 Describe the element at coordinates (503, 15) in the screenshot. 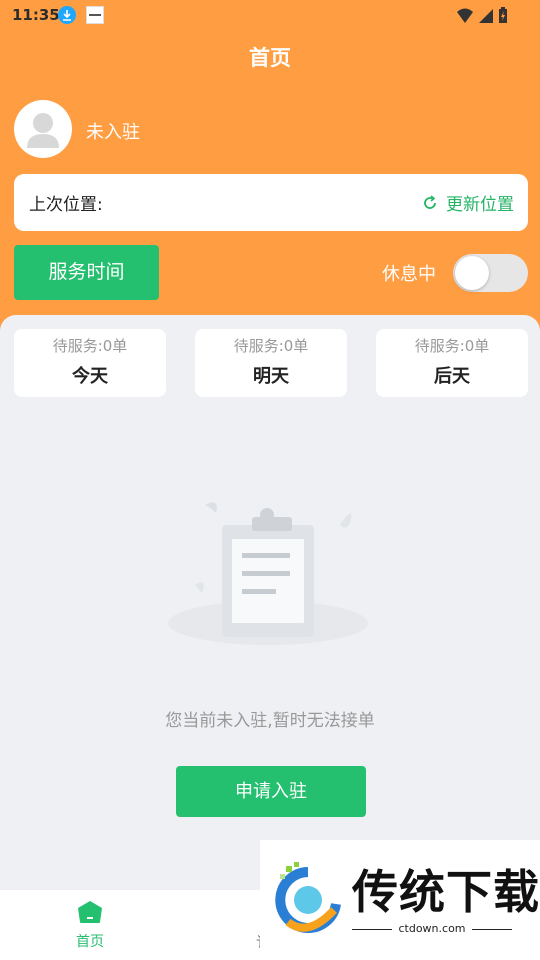

I see `battery-icon` at that location.